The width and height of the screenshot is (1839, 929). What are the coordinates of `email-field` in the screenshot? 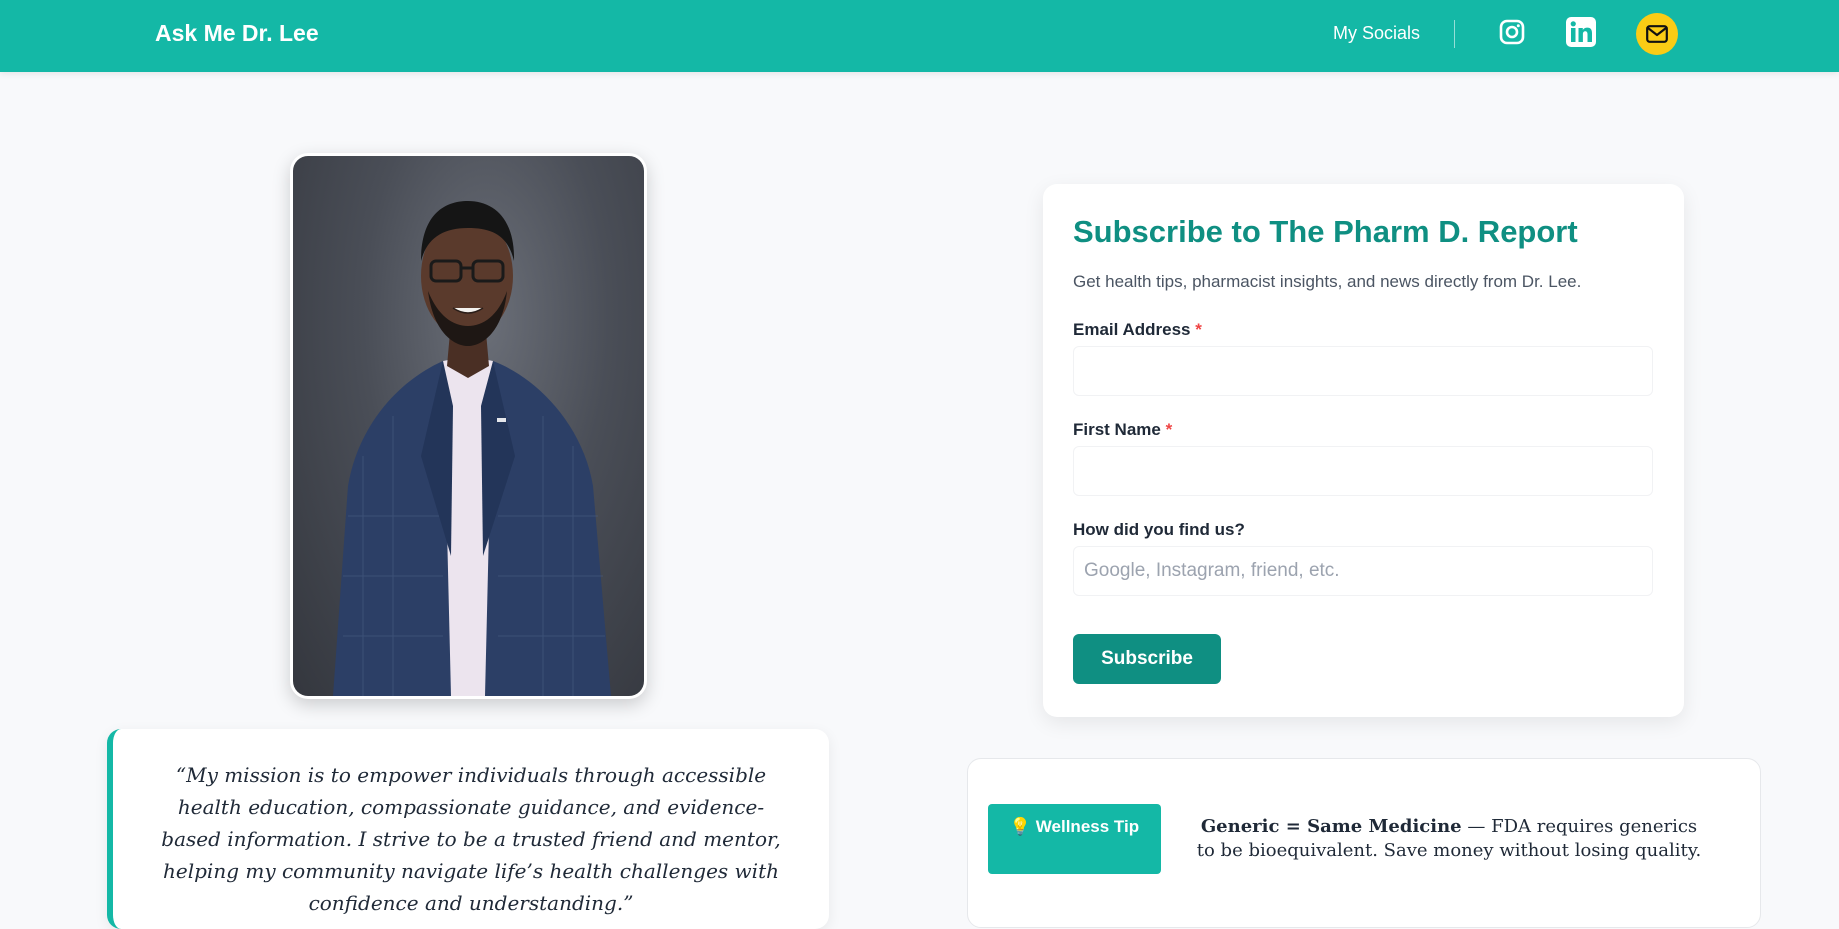 It's located at (1363, 371).